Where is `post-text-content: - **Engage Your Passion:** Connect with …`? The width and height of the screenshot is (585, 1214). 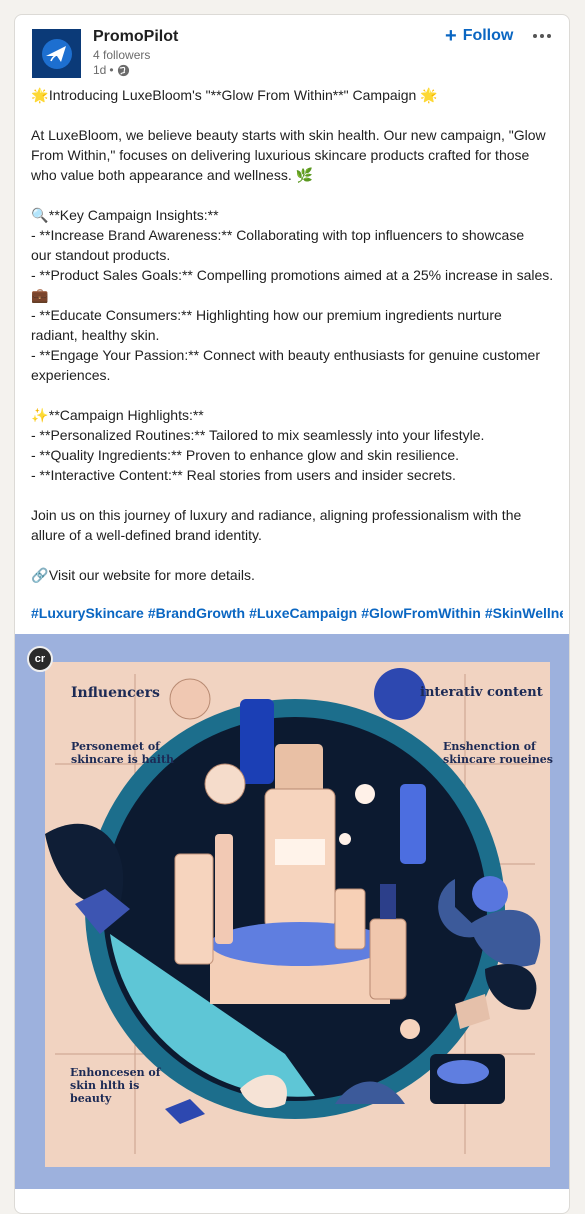 post-text-content: - **Engage Your Passion:** Connect with … is located at coordinates (285, 355).